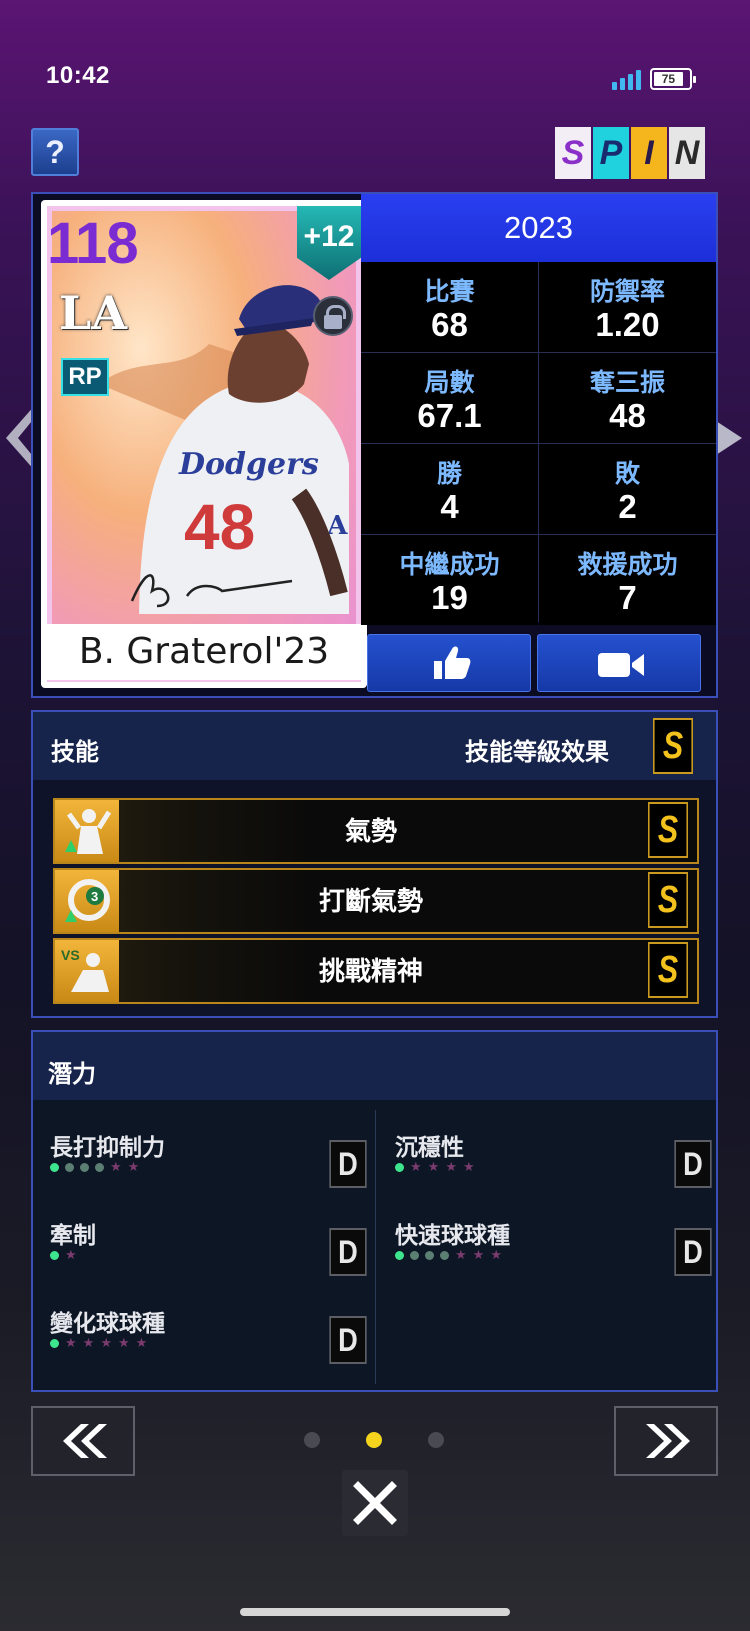 Image resolution: width=750 pixels, height=1631 pixels. Describe the element at coordinates (555, 1163) in the screenshot. I see `potential-item: 沉穩性 ★ ★ ★ ★ D` at that location.